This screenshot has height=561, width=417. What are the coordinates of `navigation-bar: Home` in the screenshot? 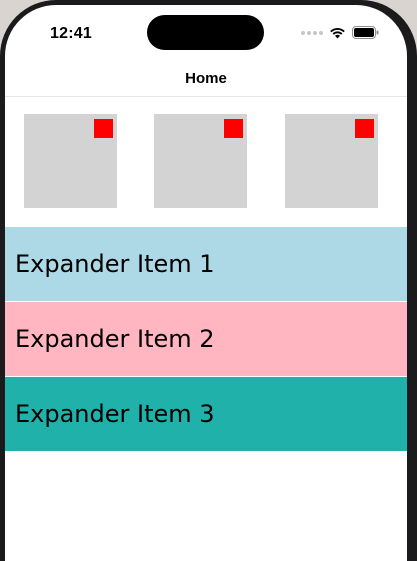 It's located at (206, 78).